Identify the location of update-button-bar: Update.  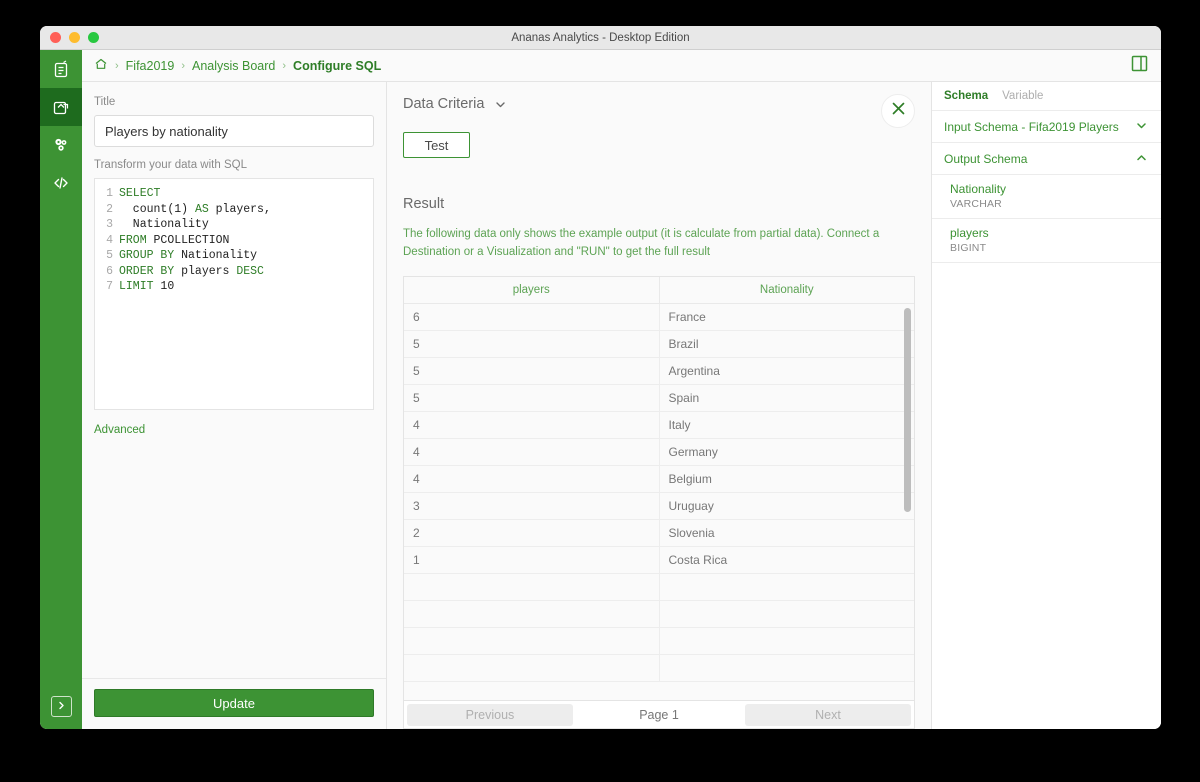
(234, 703).